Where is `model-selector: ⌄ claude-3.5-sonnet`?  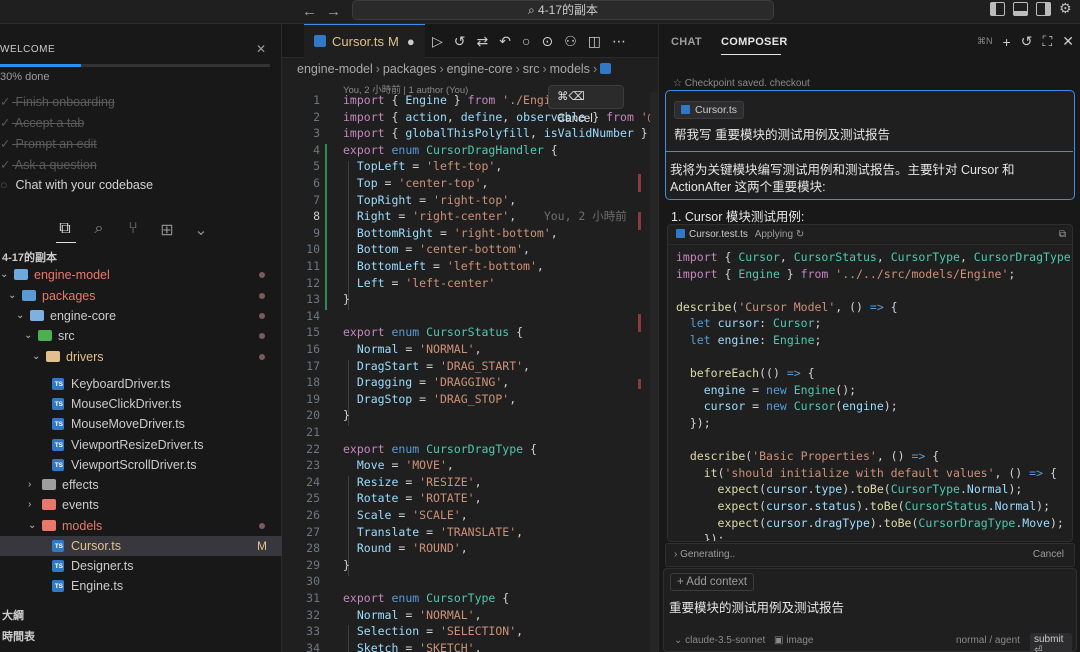 model-selector: ⌄ claude-3.5-sonnet is located at coordinates (719, 640).